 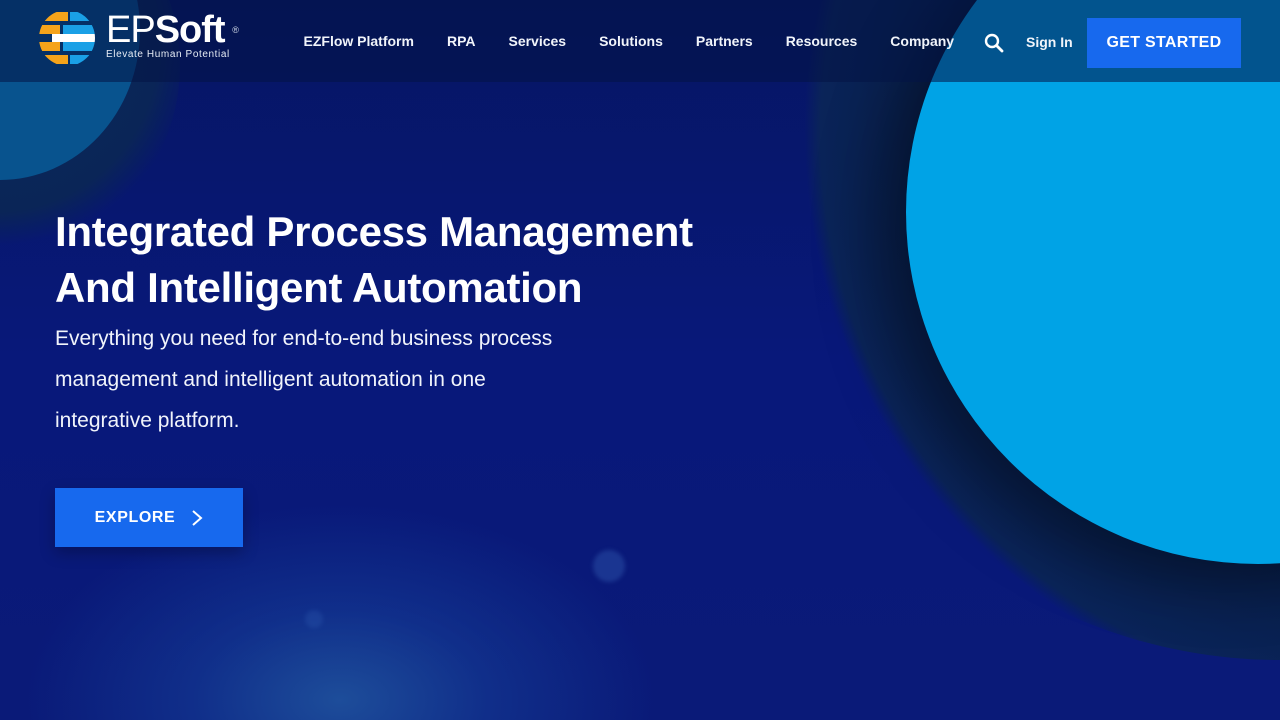 What do you see at coordinates (168, 54) in the screenshot?
I see `brand-tagline: Elevate Human Potential` at bounding box center [168, 54].